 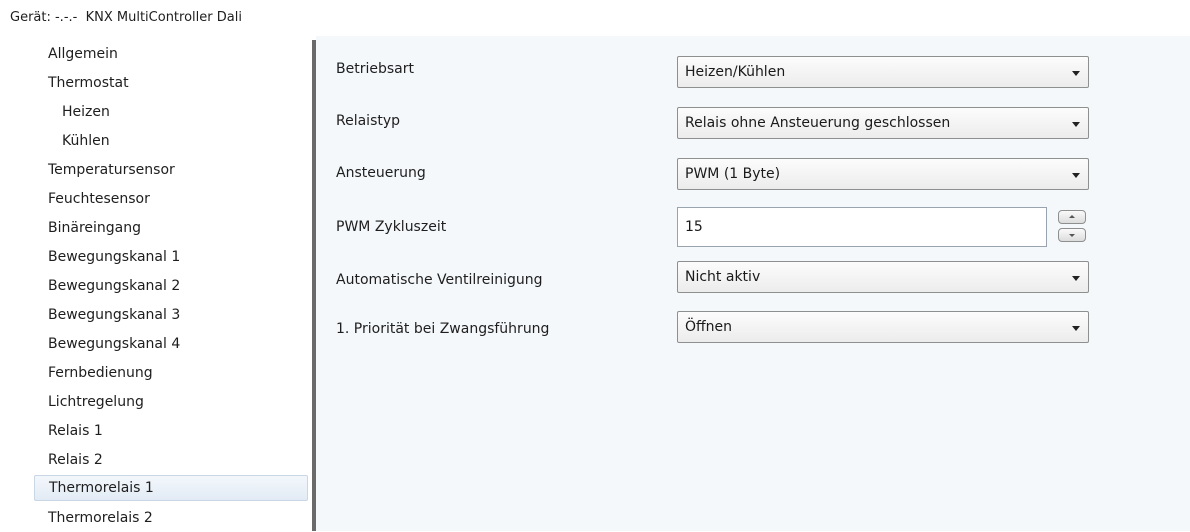 I want to click on sidebar-item-lichtregelung: Lichtregelung, so click(x=171, y=403).